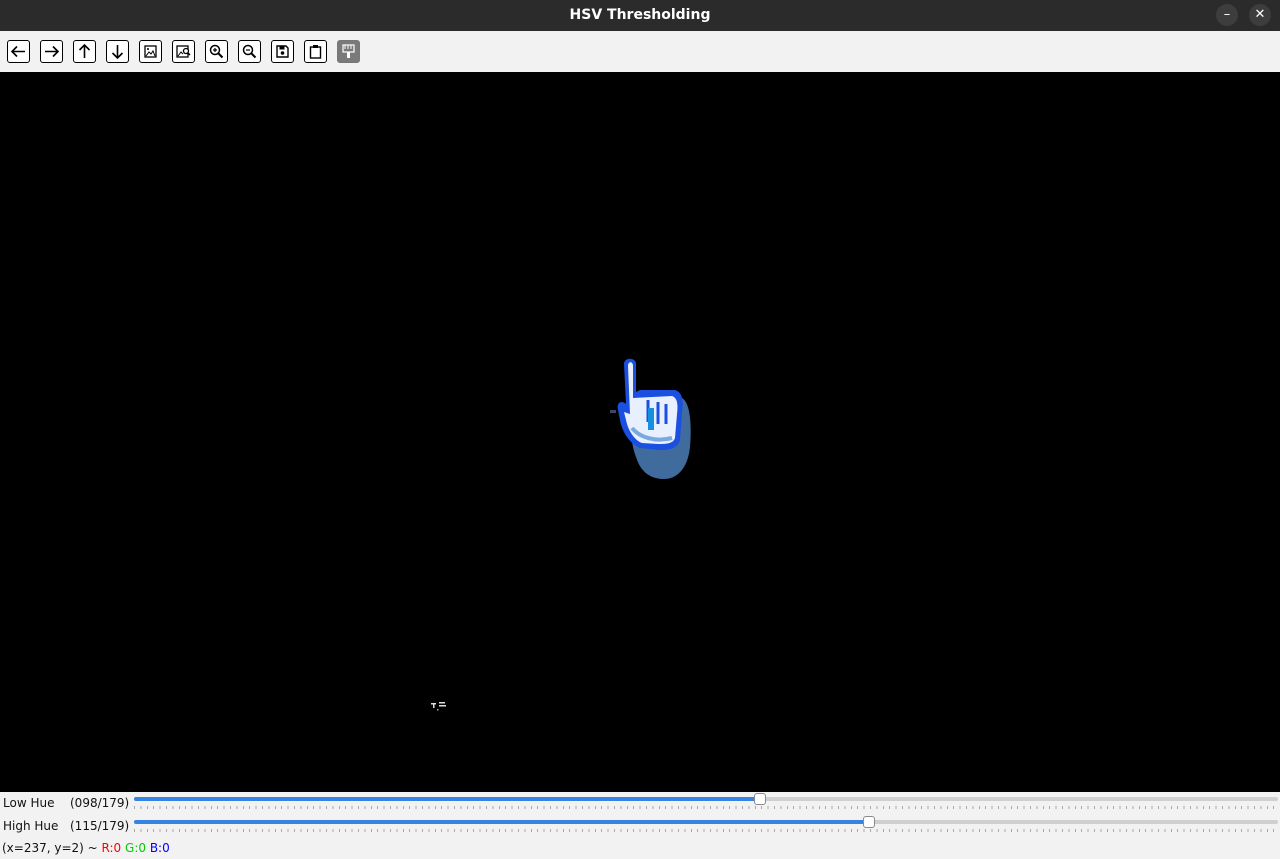 This screenshot has height=859, width=1280. I want to click on pan-up-button, so click(84, 51).